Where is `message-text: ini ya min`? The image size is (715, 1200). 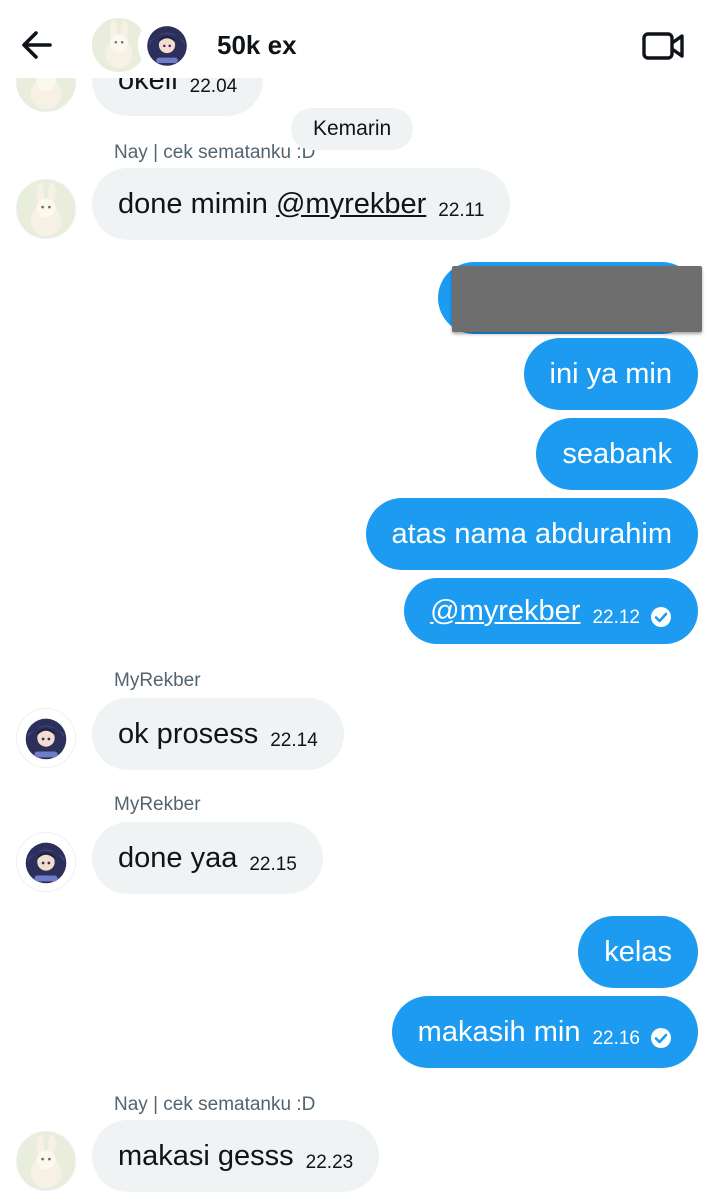 message-text: ini ya min is located at coordinates (611, 373).